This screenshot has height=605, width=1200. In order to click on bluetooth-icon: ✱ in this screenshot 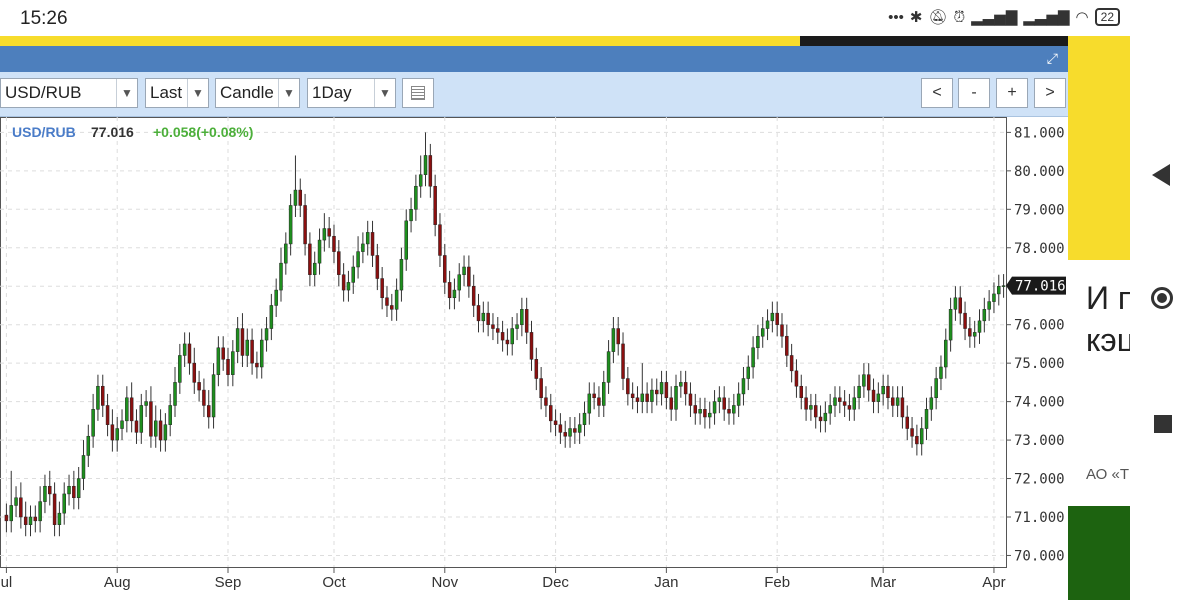, I will do `click(916, 17)`.